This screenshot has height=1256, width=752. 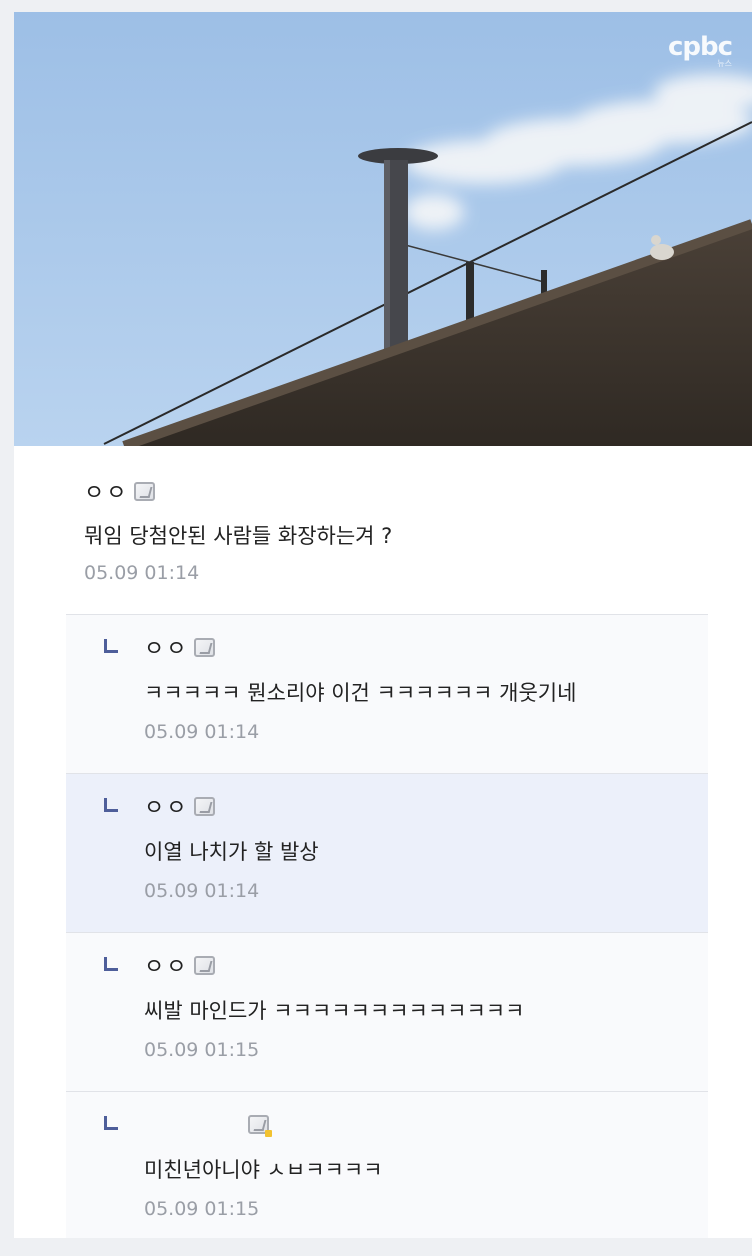 I want to click on reply-item: 미친년아니야 ㅅㅂㅋㅋㅋㅋ 05.09 01:15, so click(x=387, y=1164).